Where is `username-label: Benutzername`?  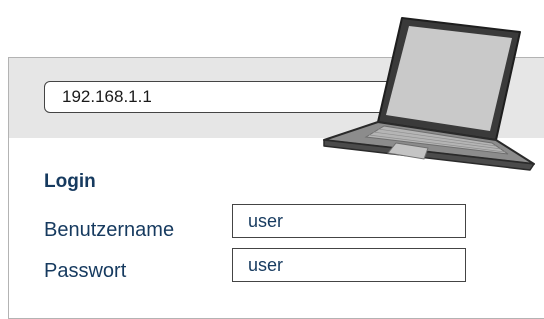 username-label: Benutzername is located at coordinates (109, 230).